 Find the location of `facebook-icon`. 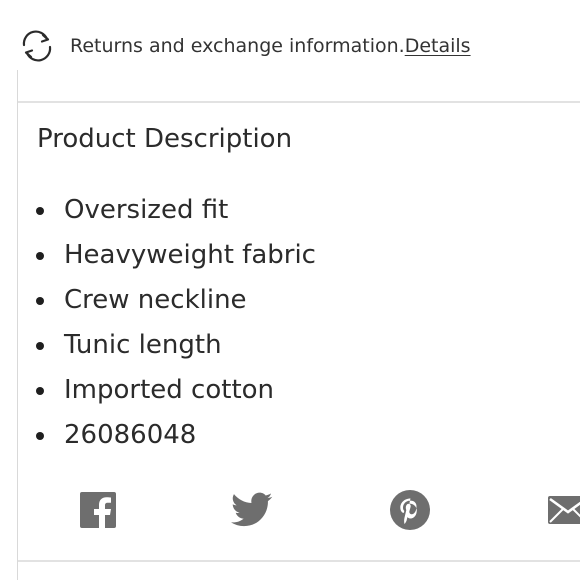

facebook-icon is located at coordinates (98, 512).